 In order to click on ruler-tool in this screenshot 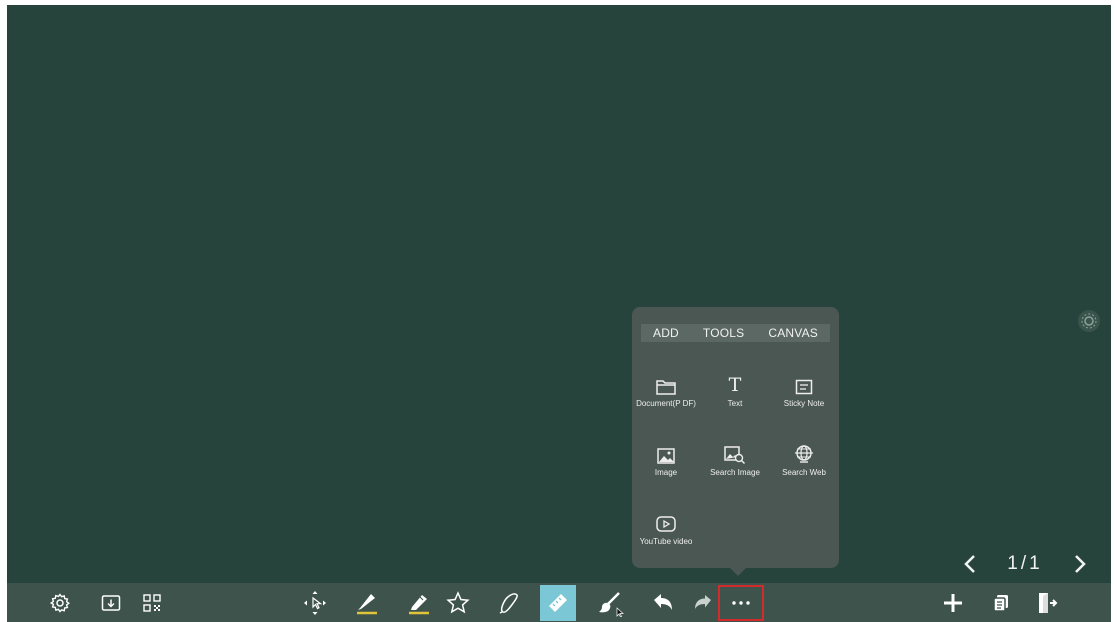, I will do `click(558, 603)`.